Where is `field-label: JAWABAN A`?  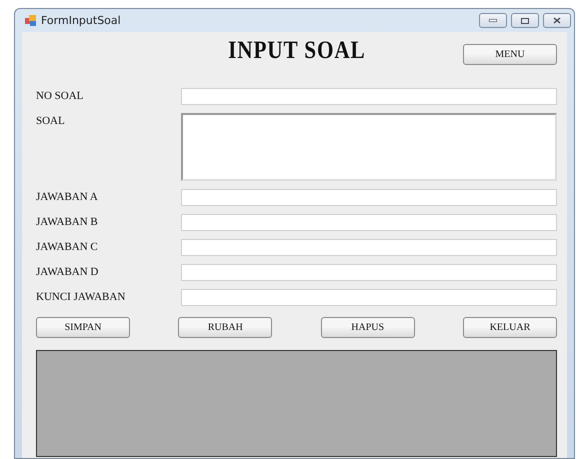 field-label: JAWABAN A is located at coordinates (67, 197).